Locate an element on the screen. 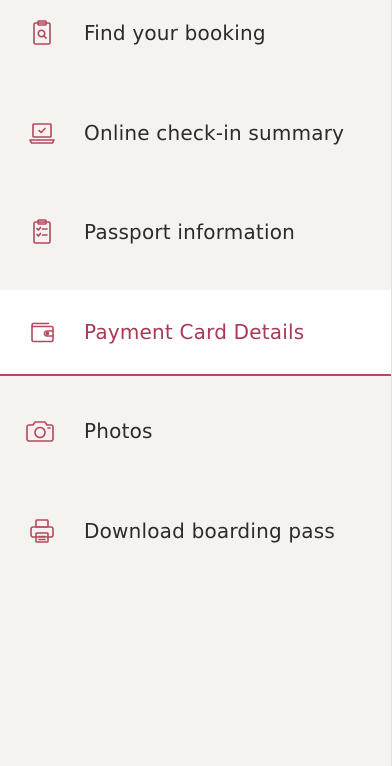 This screenshot has width=392, height=766. nav-item-label: Photos is located at coordinates (118, 431).